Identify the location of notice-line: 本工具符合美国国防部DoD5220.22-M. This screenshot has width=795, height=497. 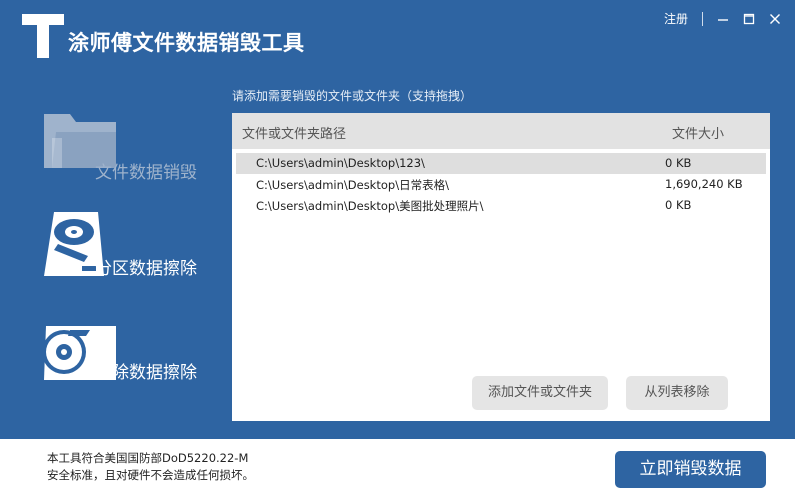
(148, 458).